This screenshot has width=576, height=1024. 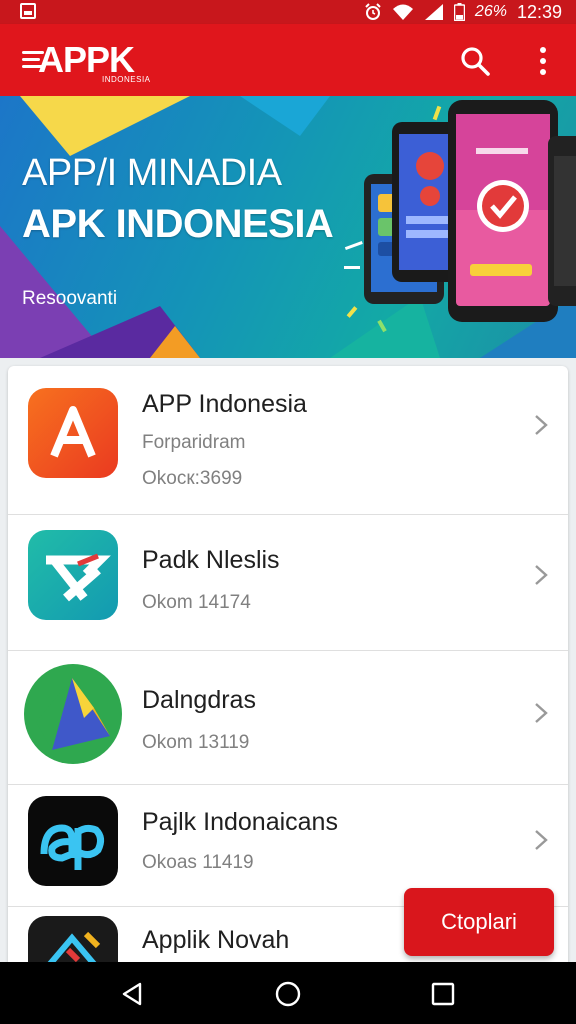 What do you see at coordinates (133, 994) in the screenshot?
I see `back-icon` at bounding box center [133, 994].